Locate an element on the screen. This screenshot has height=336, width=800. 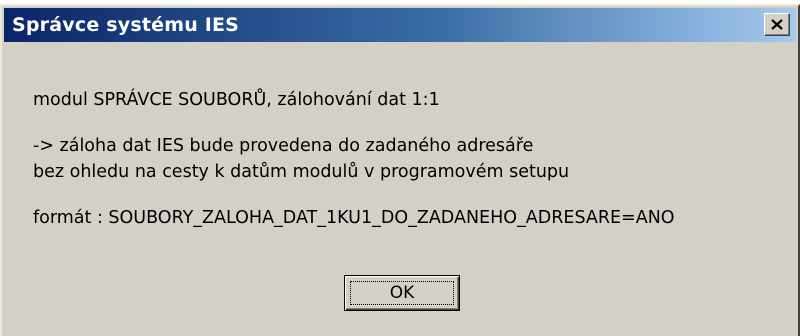
ok-button-label: OK is located at coordinates (402, 293).